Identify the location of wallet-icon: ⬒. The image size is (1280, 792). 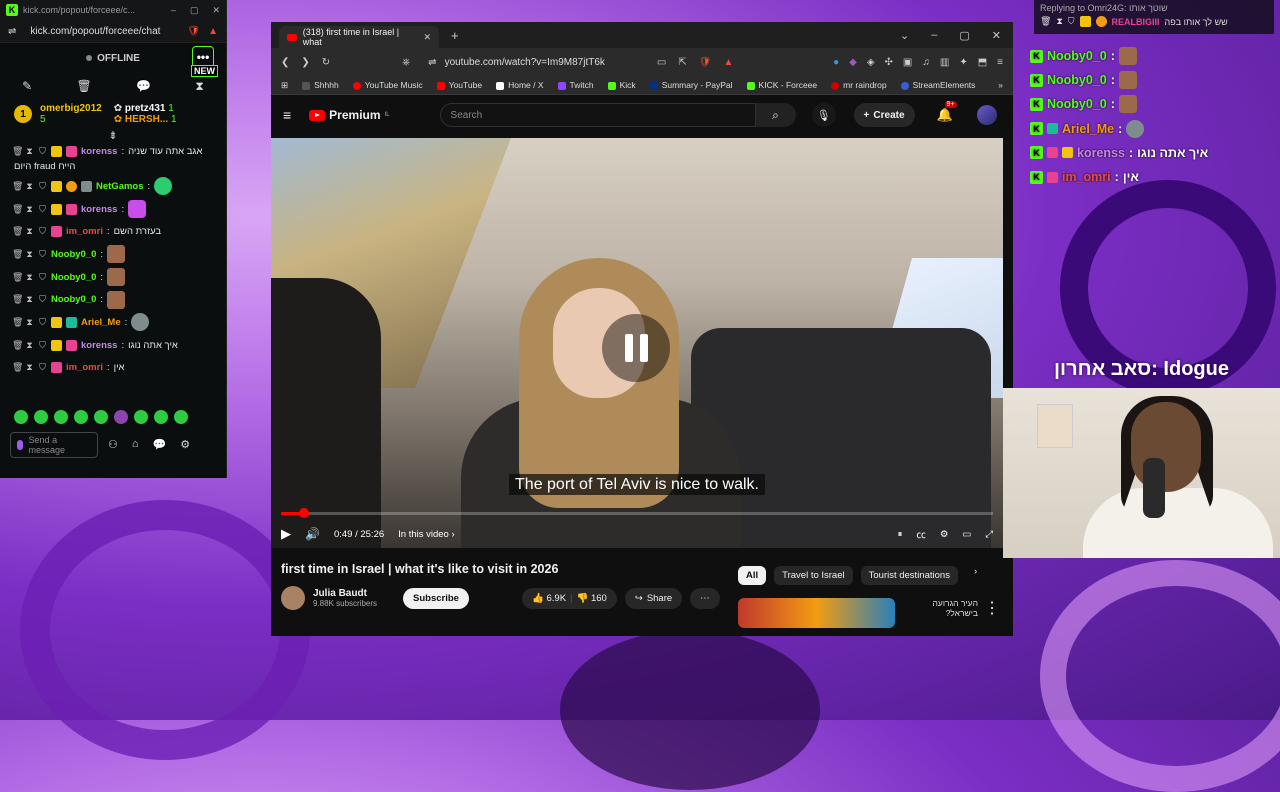
(982, 62).